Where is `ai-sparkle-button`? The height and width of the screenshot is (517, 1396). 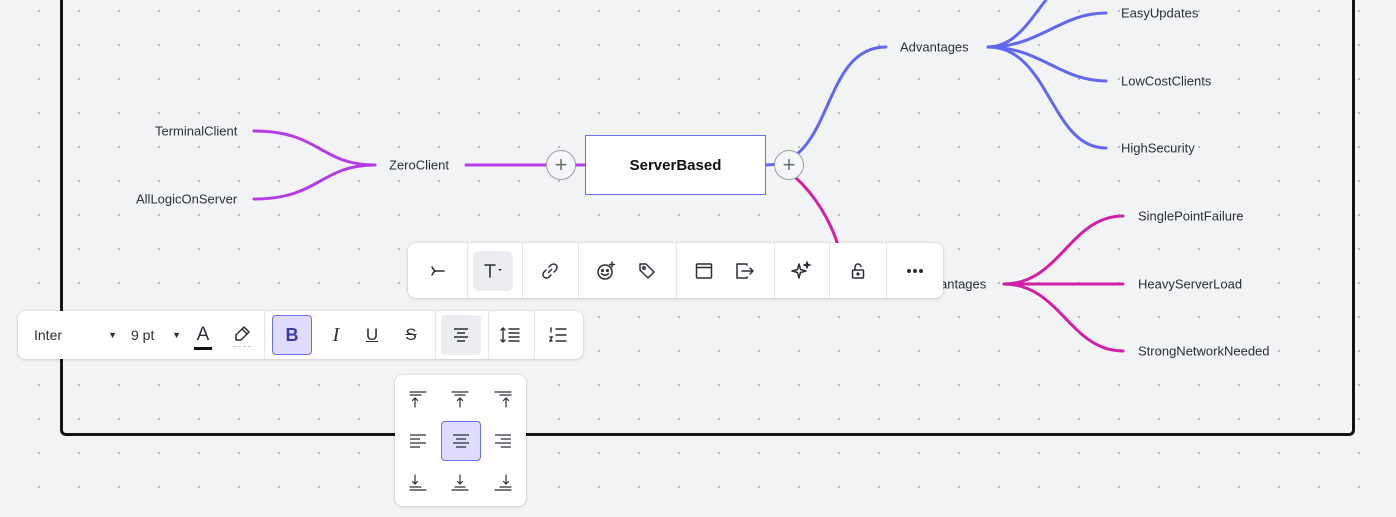 ai-sparkle-button is located at coordinates (801, 271).